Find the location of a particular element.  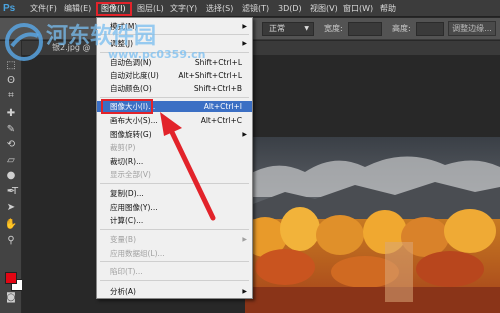

watermark: 河东软件园 www.pc0359.cn is located at coordinates (115, 41).